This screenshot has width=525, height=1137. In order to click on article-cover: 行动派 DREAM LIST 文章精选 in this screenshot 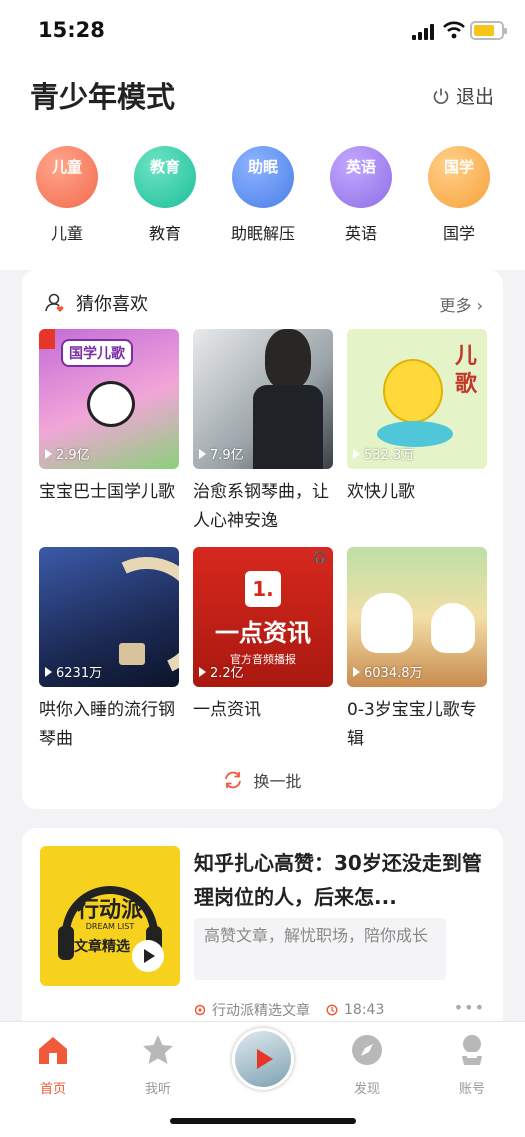, I will do `click(110, 916)`.